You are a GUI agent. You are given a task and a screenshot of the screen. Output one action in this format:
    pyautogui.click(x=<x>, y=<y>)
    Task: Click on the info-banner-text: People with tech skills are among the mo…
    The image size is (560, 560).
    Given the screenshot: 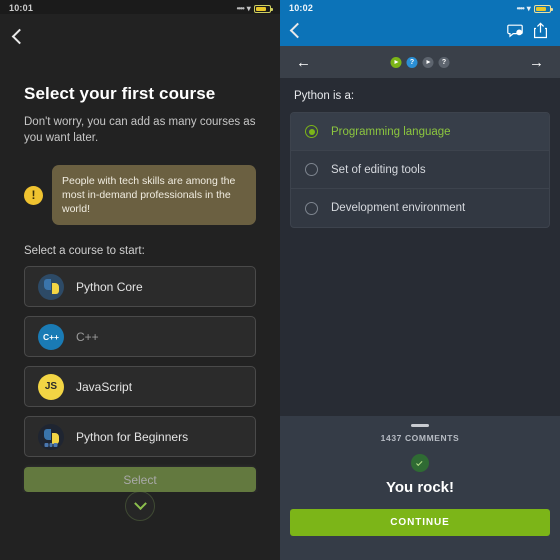 What is the action you would take?
    pyautogui.click(x=154, y=195)
    